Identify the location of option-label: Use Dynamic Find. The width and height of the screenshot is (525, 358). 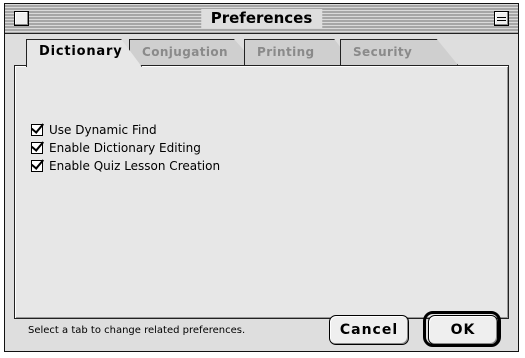
(103, 130).